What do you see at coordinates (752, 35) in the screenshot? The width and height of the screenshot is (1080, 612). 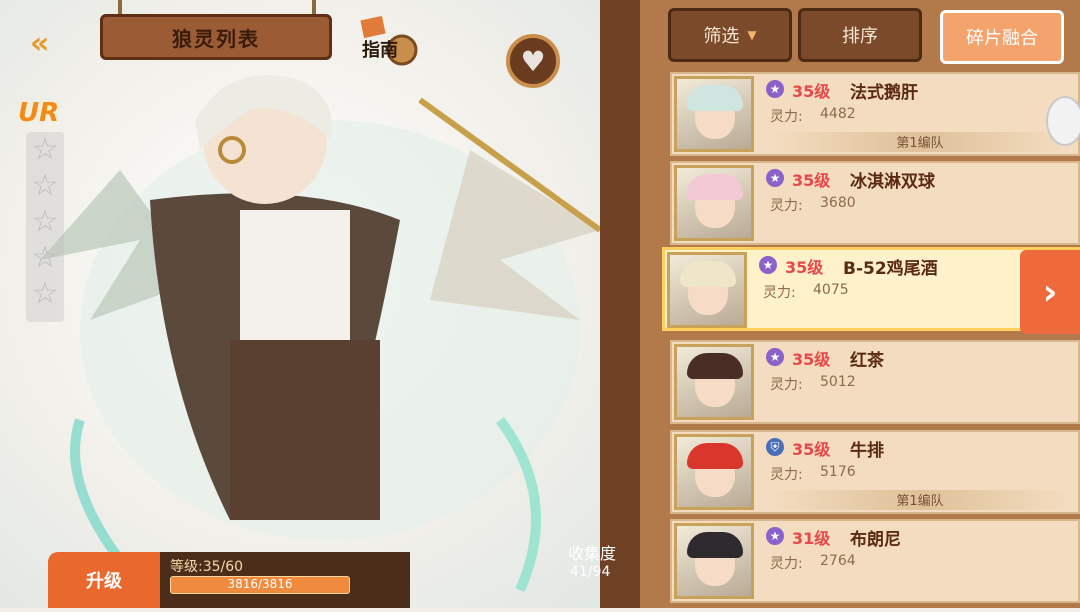 I see `caret-down-icon: ▼` at bounding box center [752, 35].